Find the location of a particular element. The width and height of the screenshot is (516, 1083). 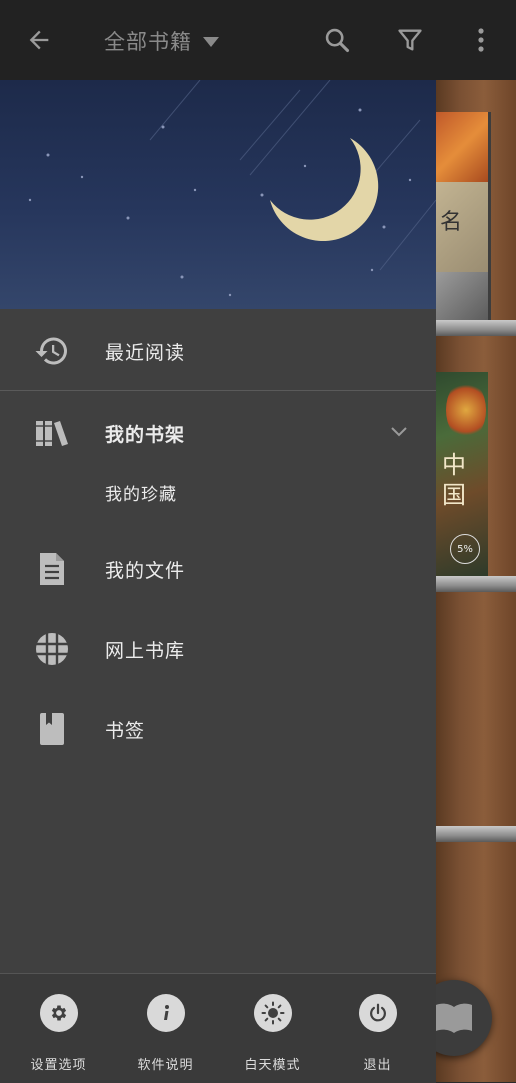

day-mode-label: 白天模式 is located at coordinates (272, 1065).